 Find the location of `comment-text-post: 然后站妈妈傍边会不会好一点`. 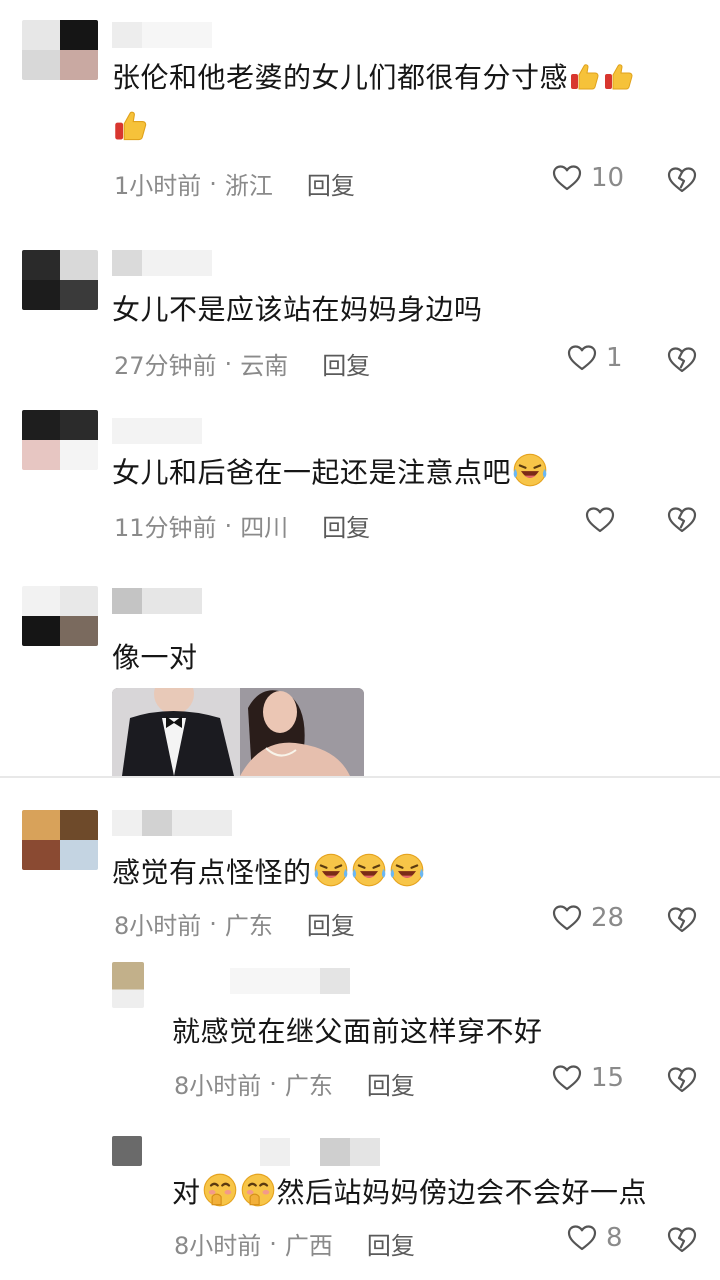

comment-text-post: 然后站妈妈傍边会不会好一点 is located at coordinates (462, 1192).